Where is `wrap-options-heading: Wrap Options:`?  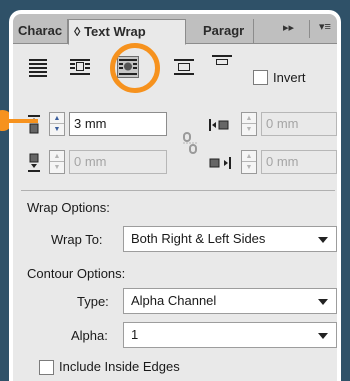 wrap-options-heading: Wrap Options: is located at coordinates (68, 207).